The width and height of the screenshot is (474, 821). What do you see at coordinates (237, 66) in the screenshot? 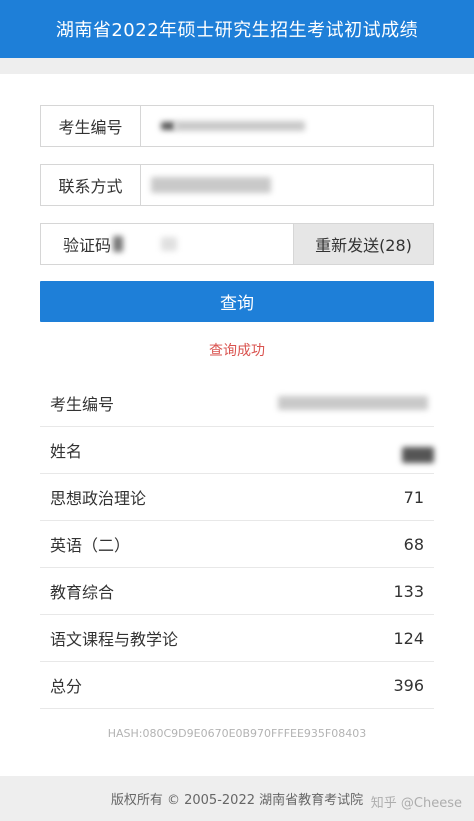
I see `header-divider` at bounding box center [237, 66].